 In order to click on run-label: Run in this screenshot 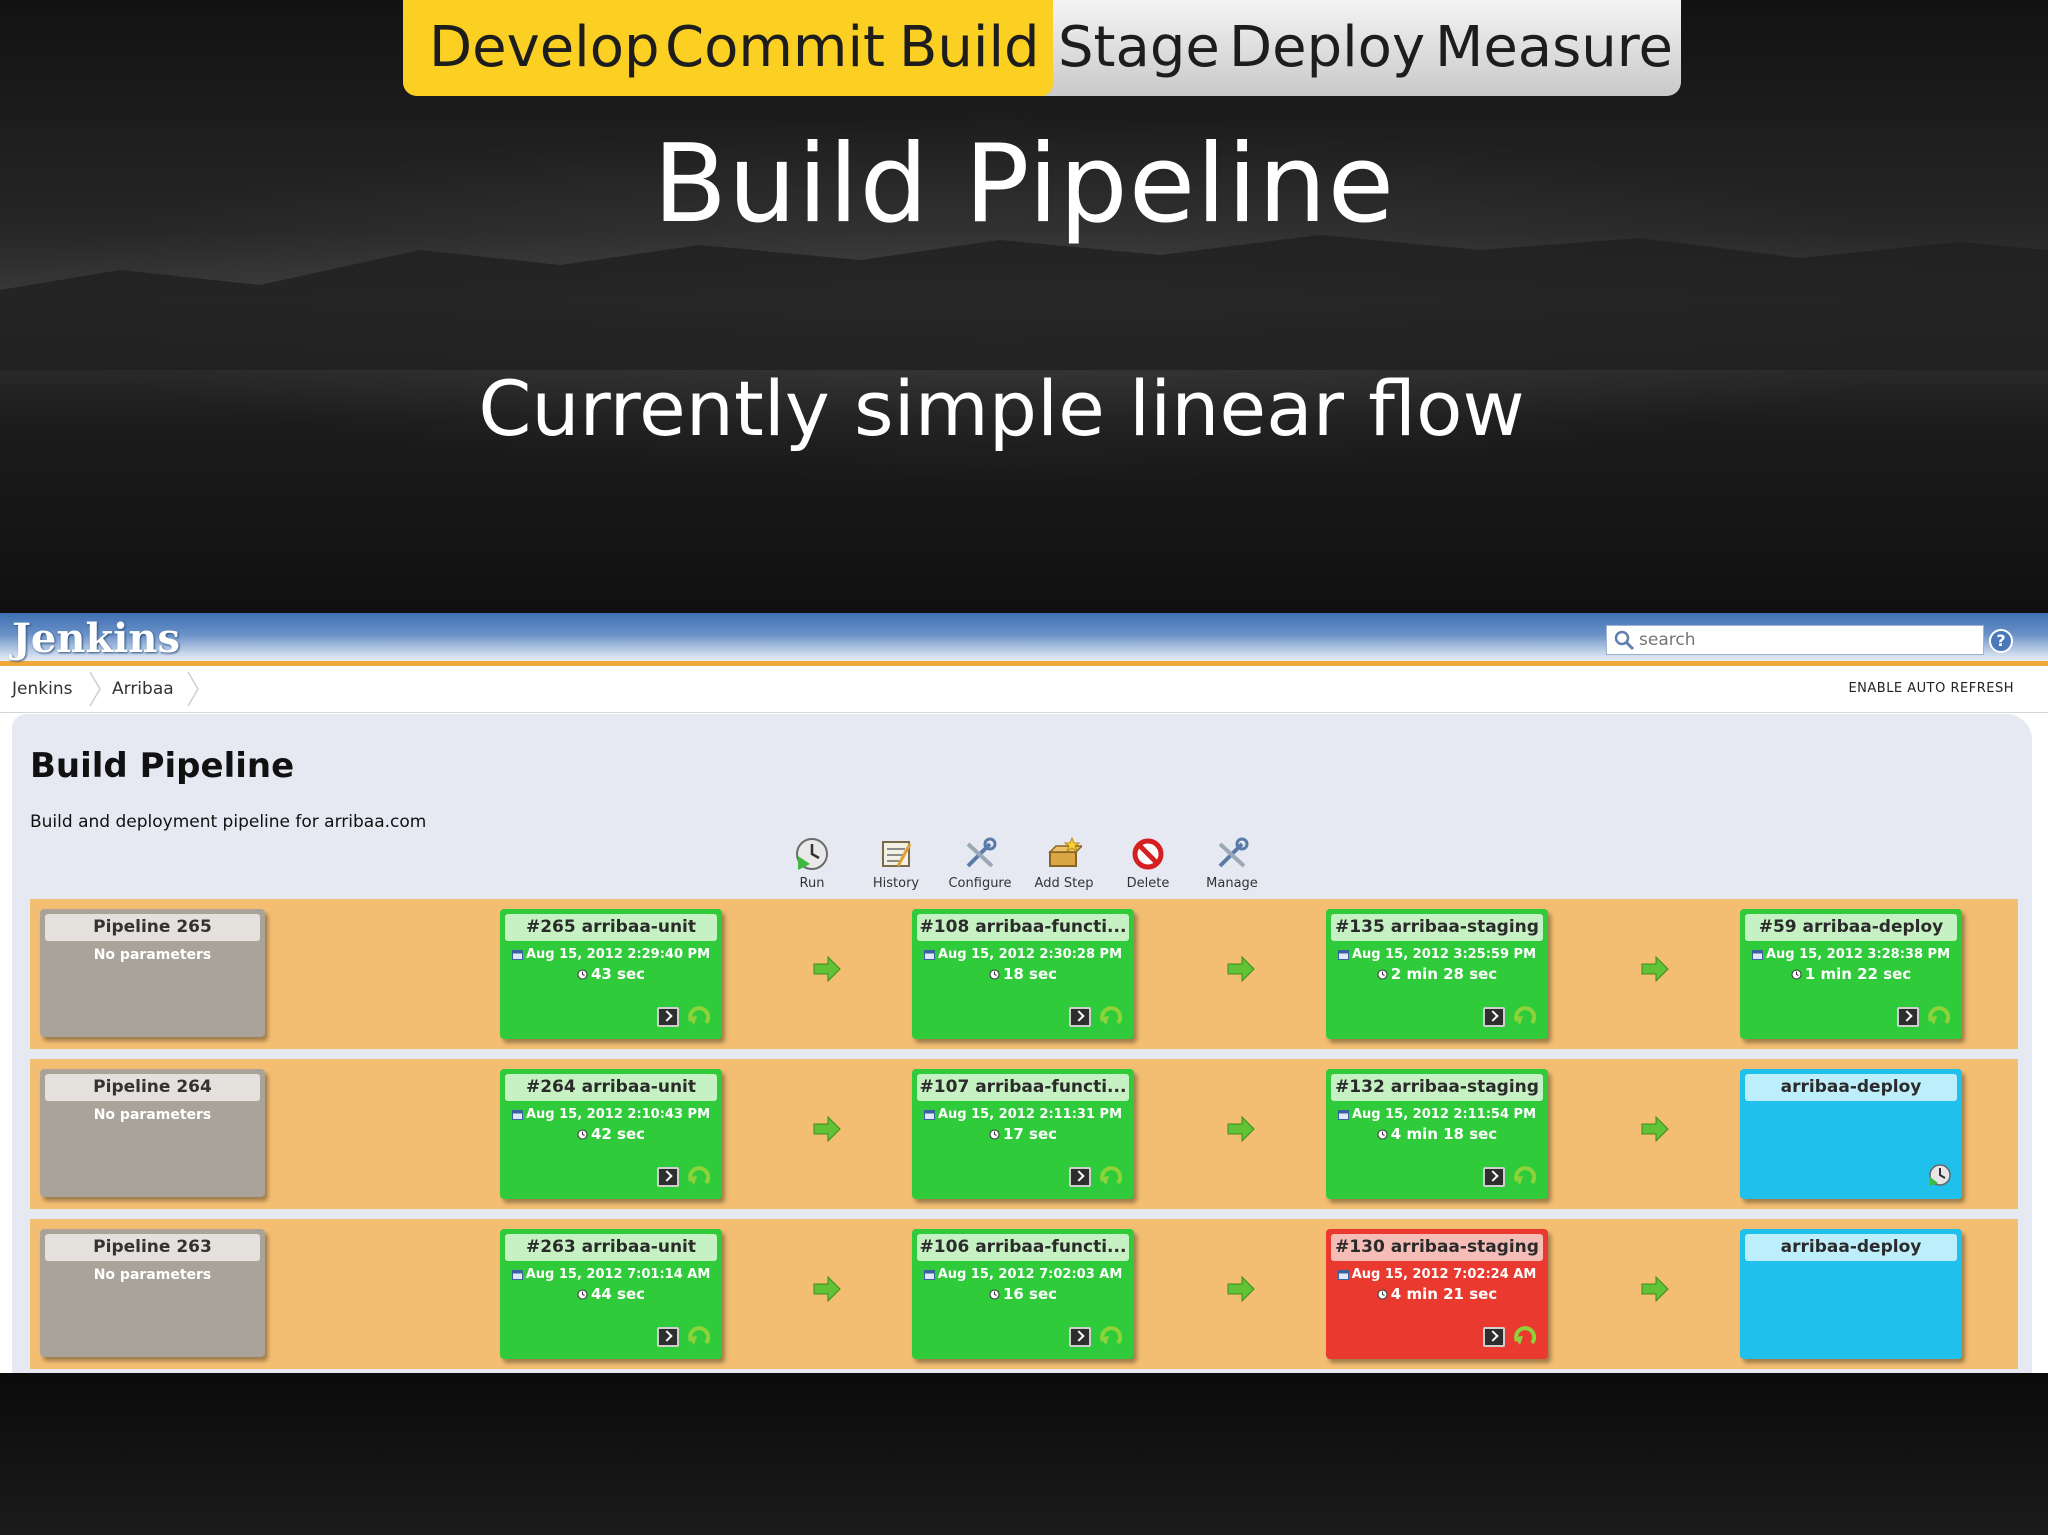, I will do `click(812, 883)`.